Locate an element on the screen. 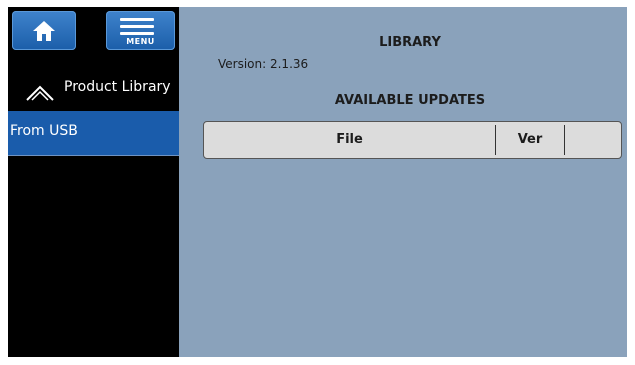 The height and width of the screenshot is (365, 635). page-title: LIBRARY is located at coordinates (410, 42).